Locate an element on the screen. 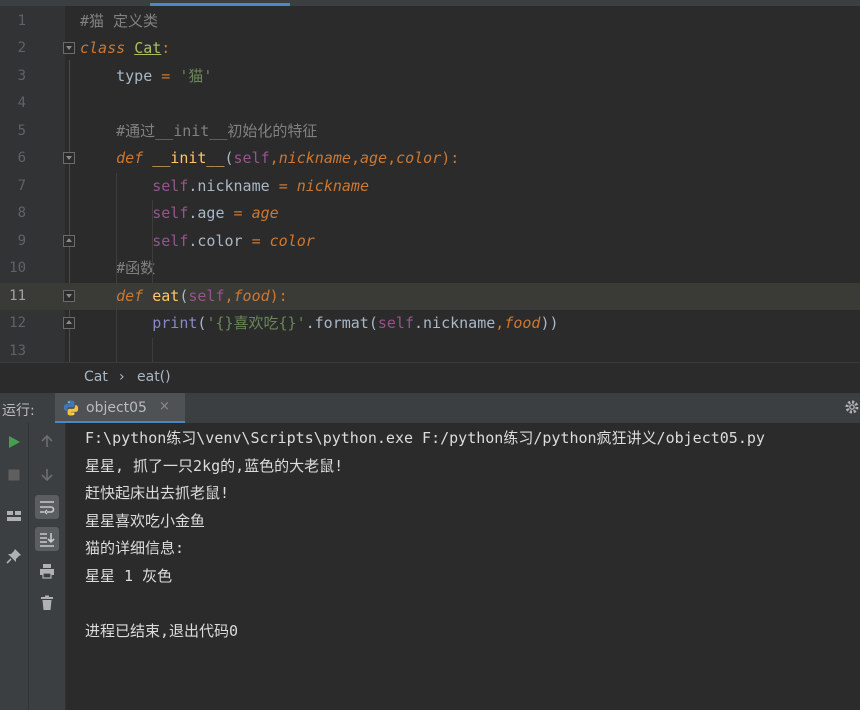  code-text: class Cat: is located at coordinates (125, 49).